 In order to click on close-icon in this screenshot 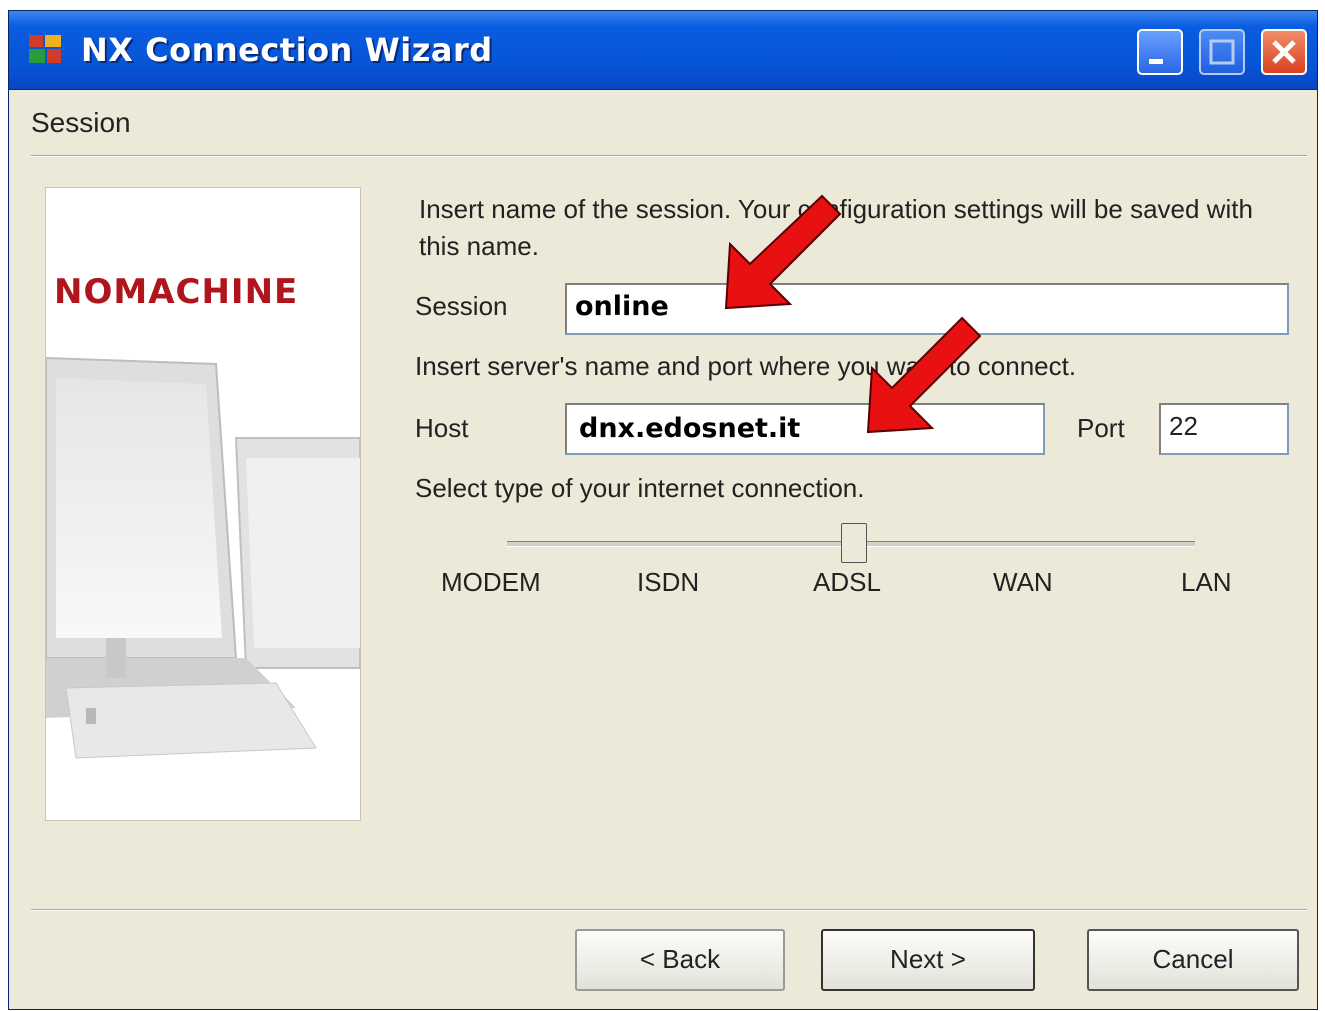, I will do `click(1284, 52)`.